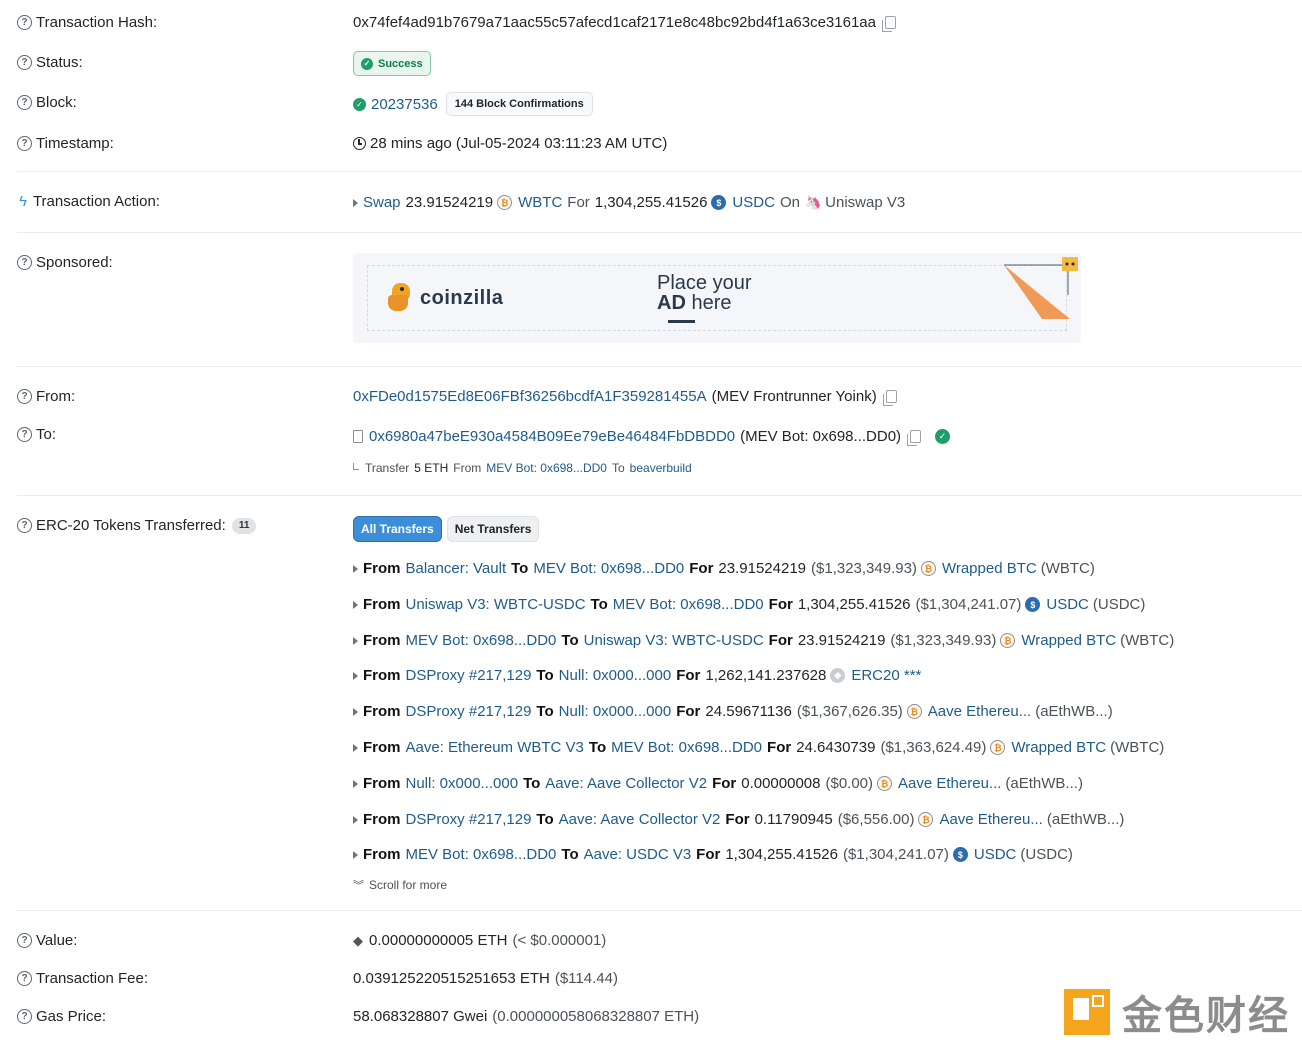  What do you see at coordinates (753, 202) in the screenshot?
I see `usdc-token-link: USDC` at bounding box center [753, 202].